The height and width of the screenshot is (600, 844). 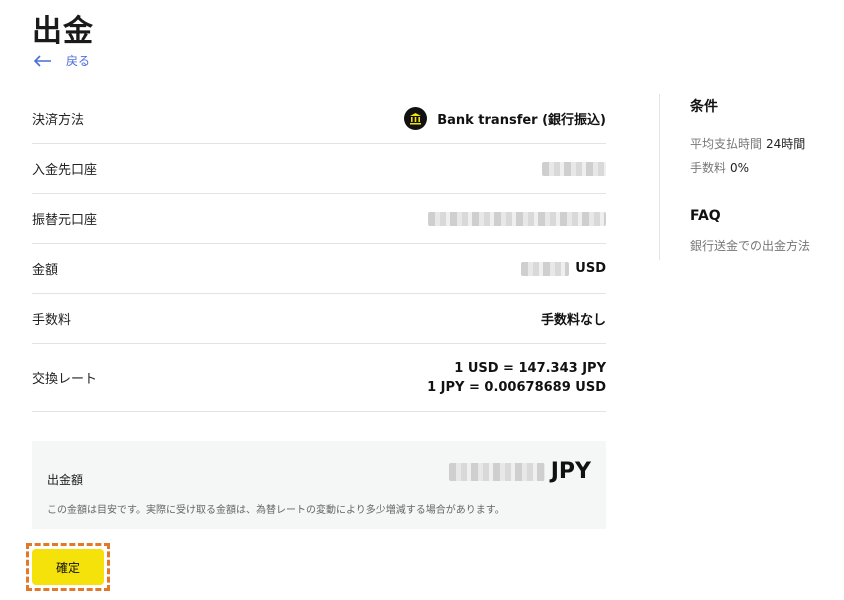 I want to click on amount-currency: USD, so click(x=590, y=268).